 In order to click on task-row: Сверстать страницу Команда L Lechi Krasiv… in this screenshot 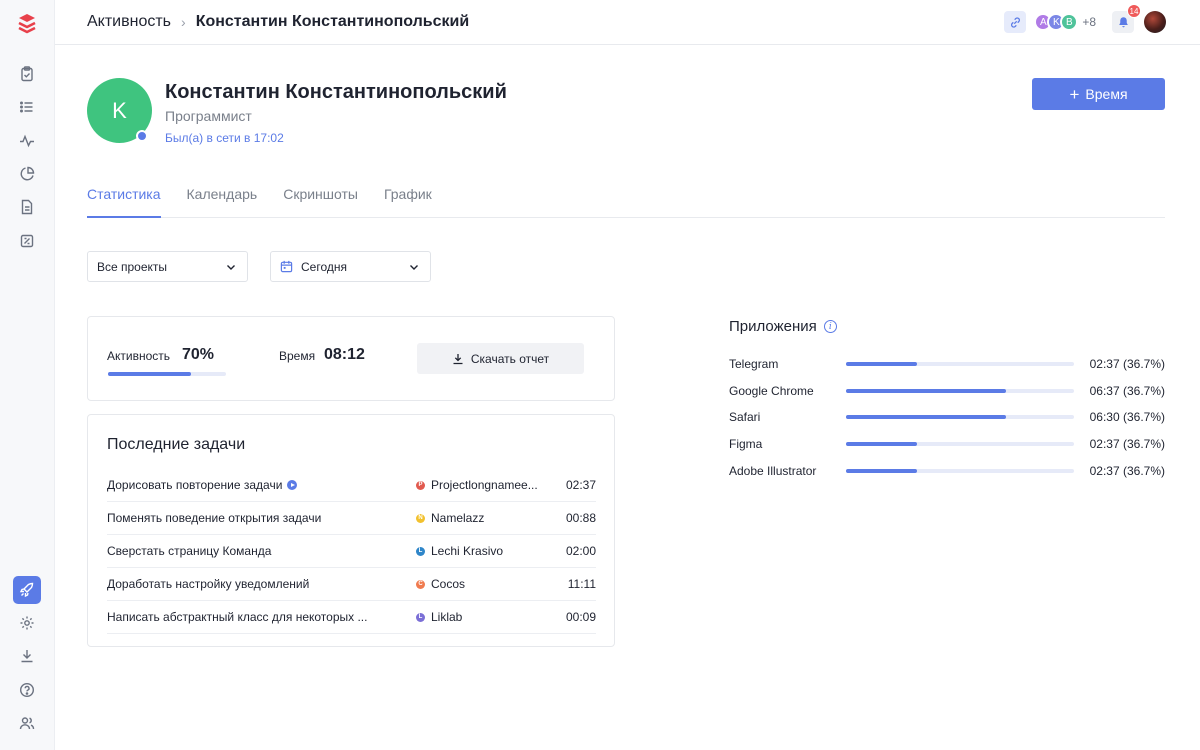, I will do `click(351, 551)`.